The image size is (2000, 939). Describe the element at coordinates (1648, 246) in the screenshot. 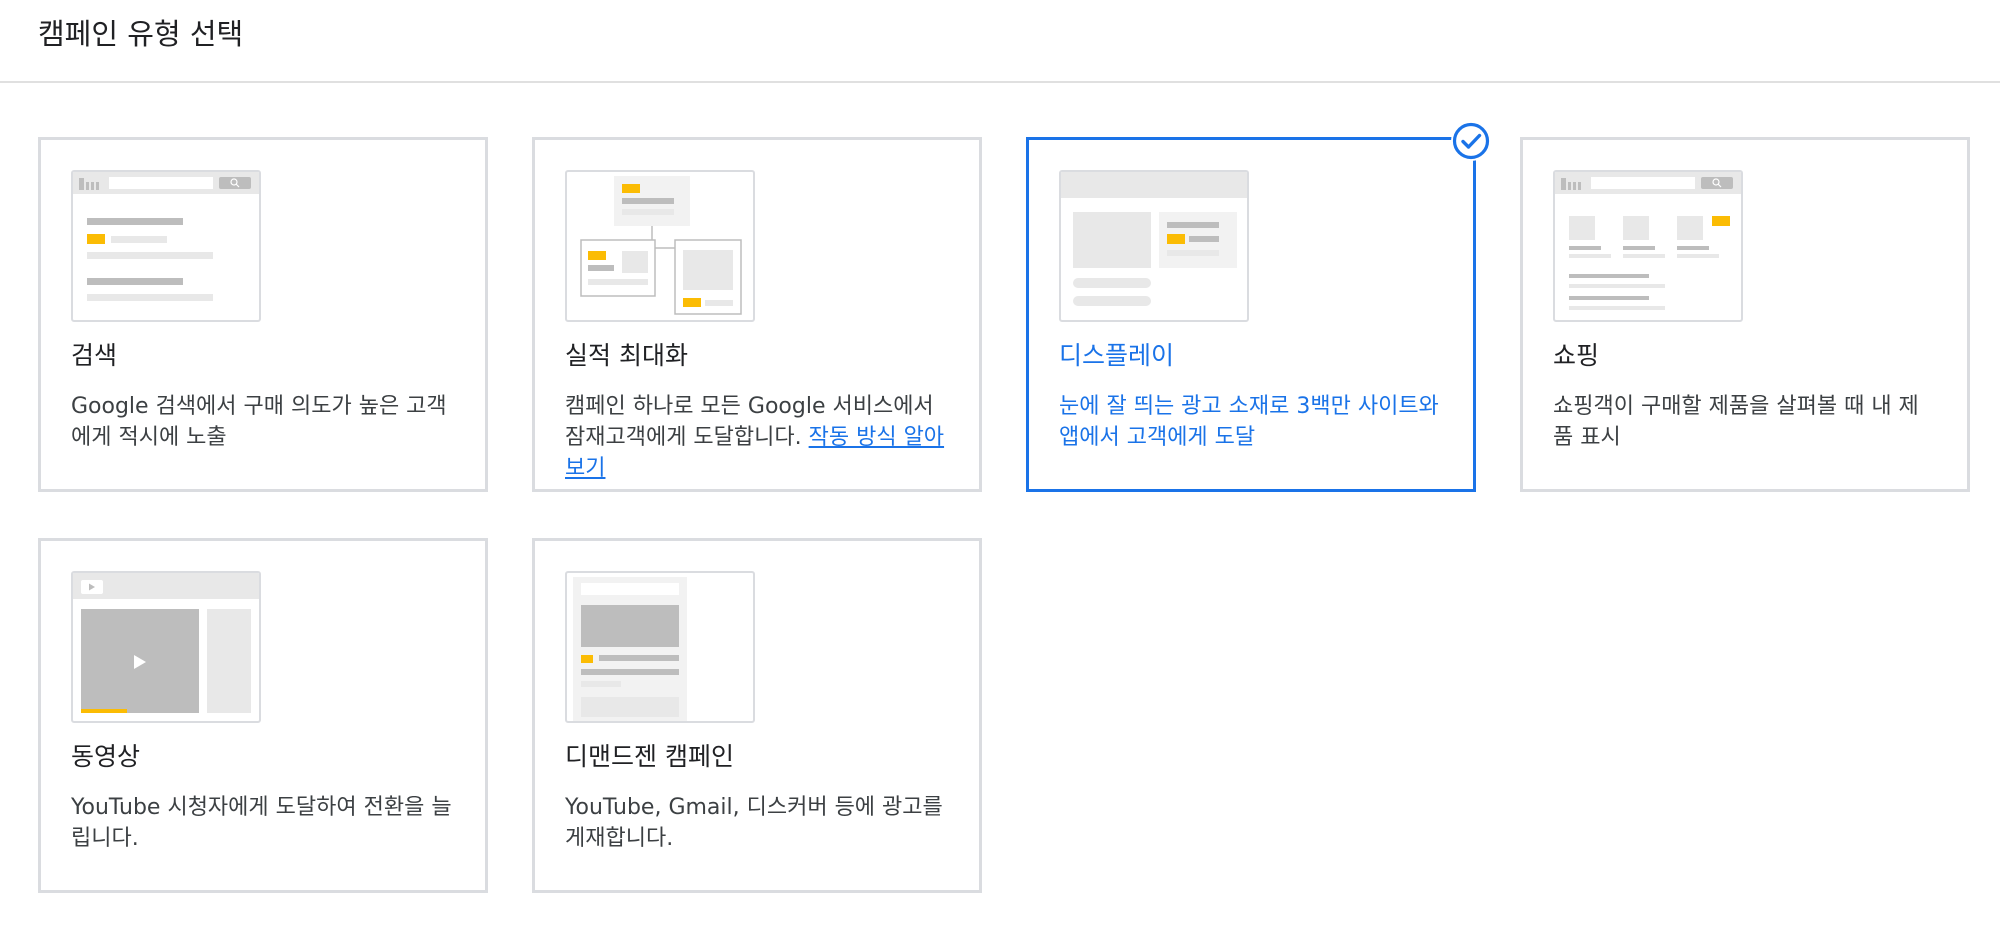

I see `shopping-illustration-icon` at that location.